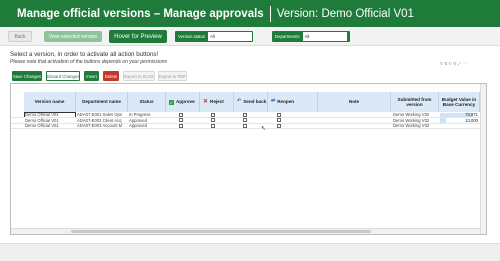  Describe the element at coordinates (171, 102) in the screenshot. I see `approve-check-icon: ✓` at that location.